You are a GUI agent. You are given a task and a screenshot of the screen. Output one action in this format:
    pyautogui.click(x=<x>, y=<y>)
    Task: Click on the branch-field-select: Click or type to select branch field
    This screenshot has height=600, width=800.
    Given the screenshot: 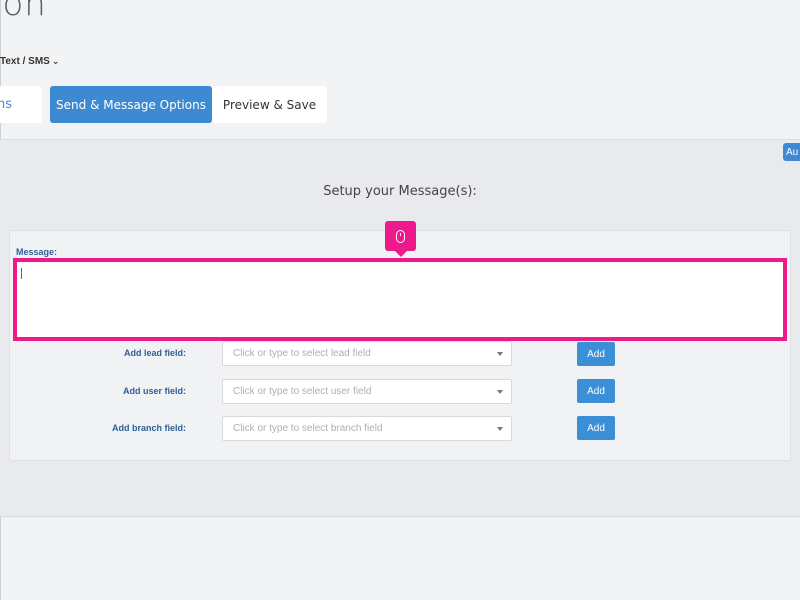 What is the action you would take?
    pyautogui.click(x=367, y=428)
    